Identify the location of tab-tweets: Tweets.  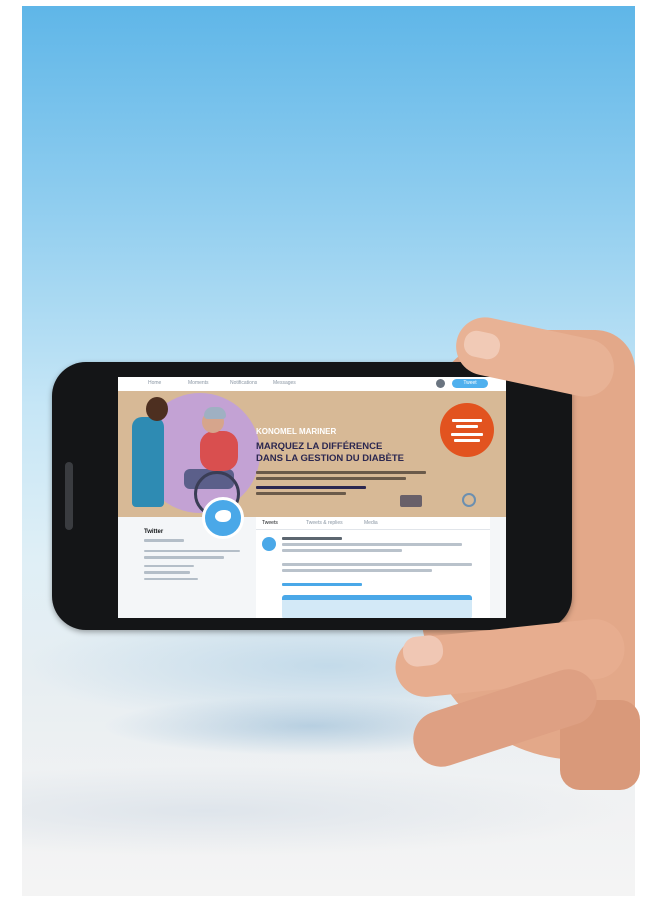
(270, 523).